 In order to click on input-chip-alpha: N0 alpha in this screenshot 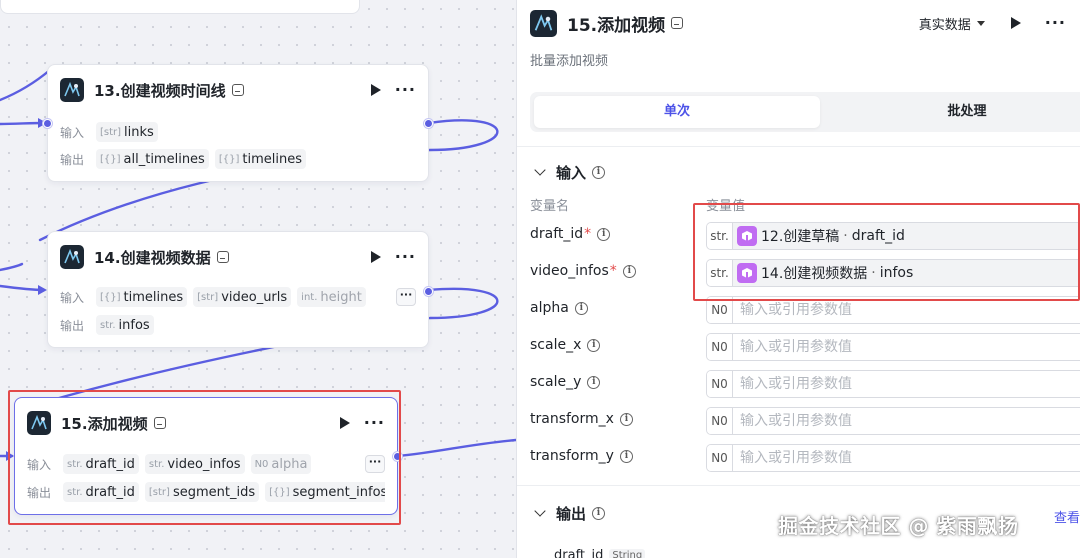, I will do `click(281, 464)`.